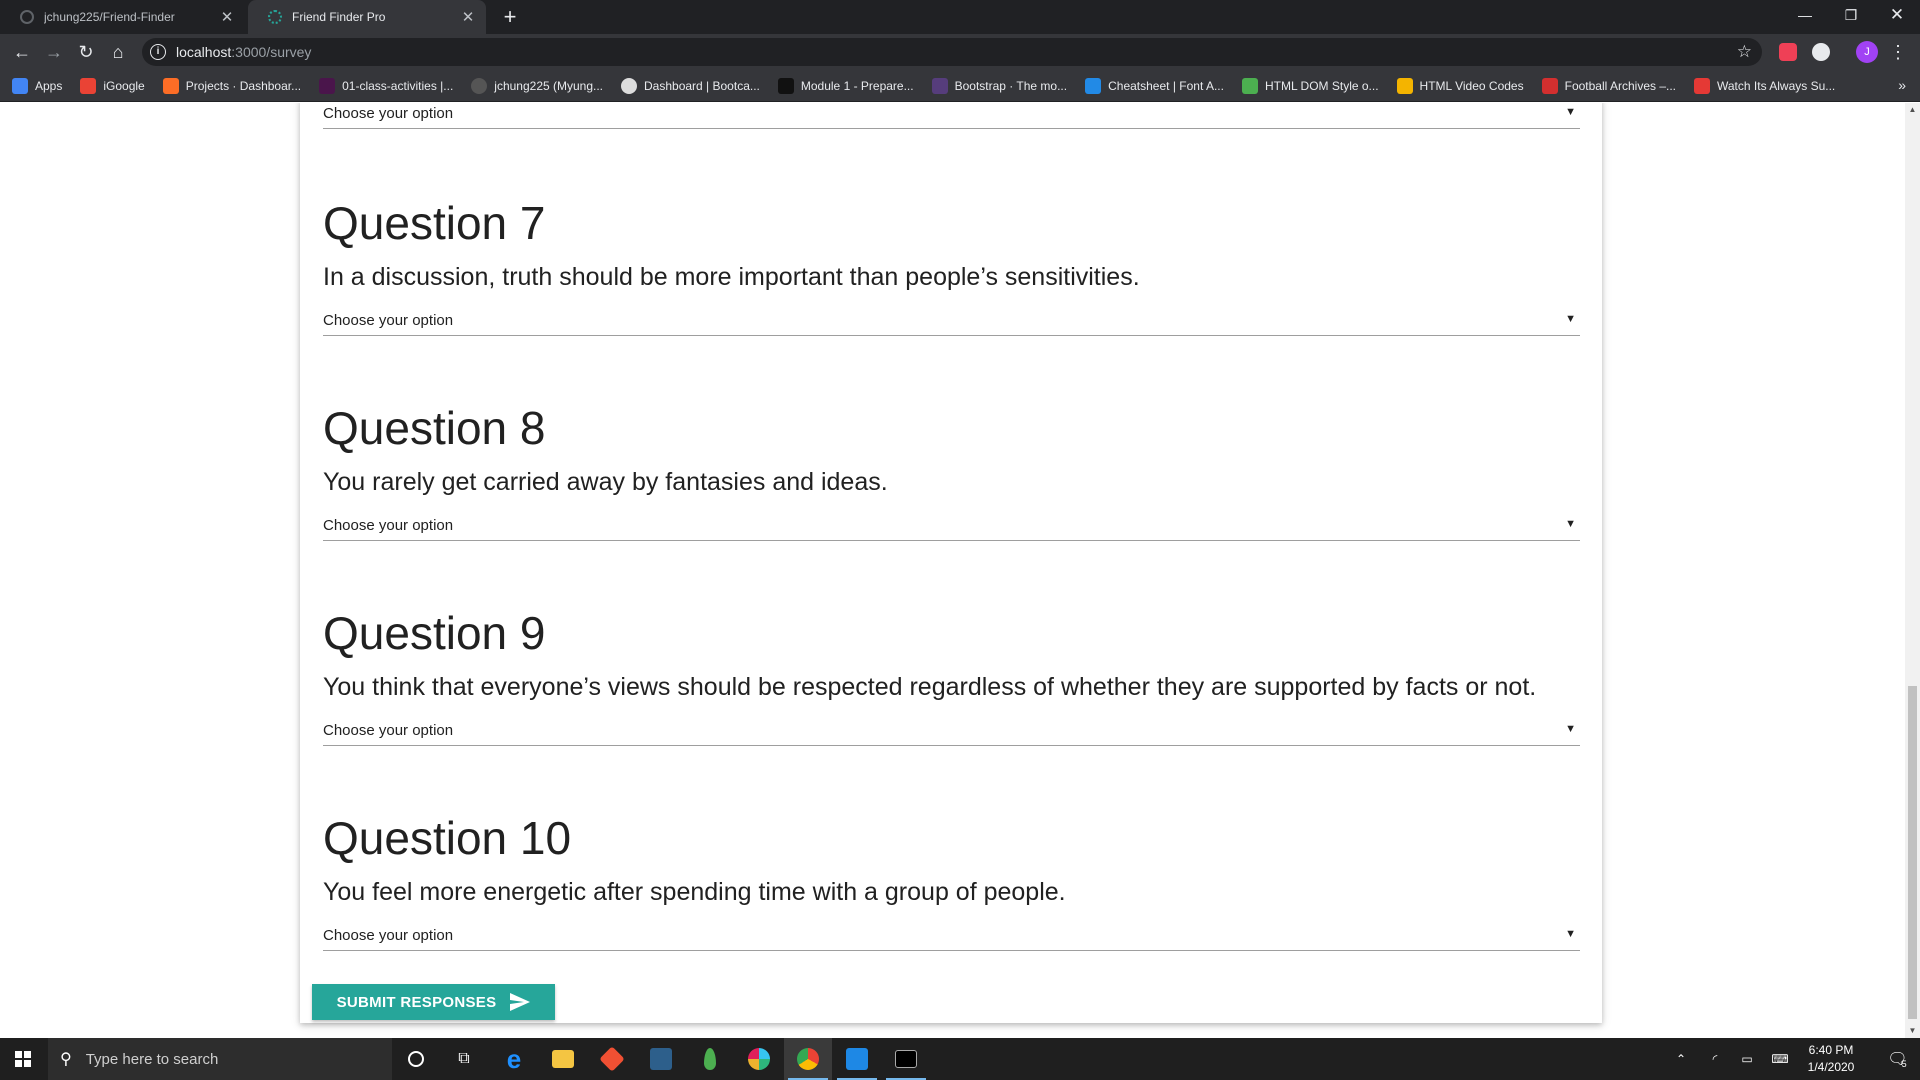 This screenshot has width=1920, height=1080. What do you see at coordinates (1093, 85) in the screenshot?
I see `font-awesome-icon` at bounding box center [1093, 85].